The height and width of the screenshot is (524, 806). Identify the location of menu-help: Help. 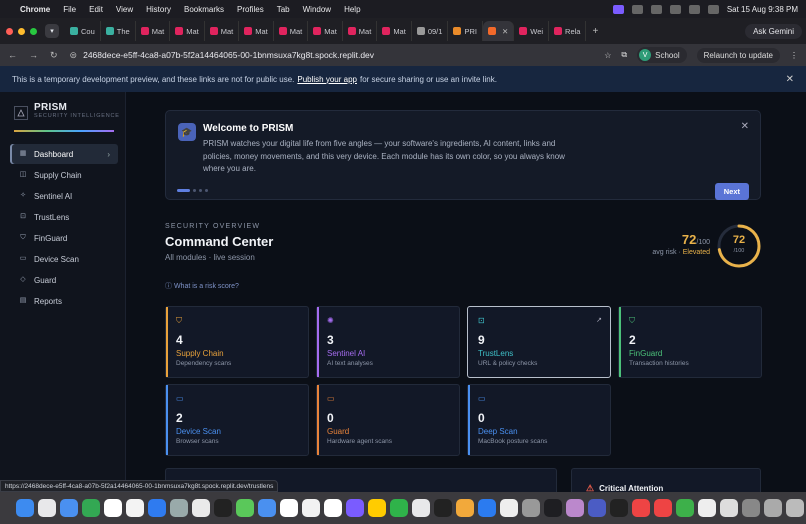
(352, 9).